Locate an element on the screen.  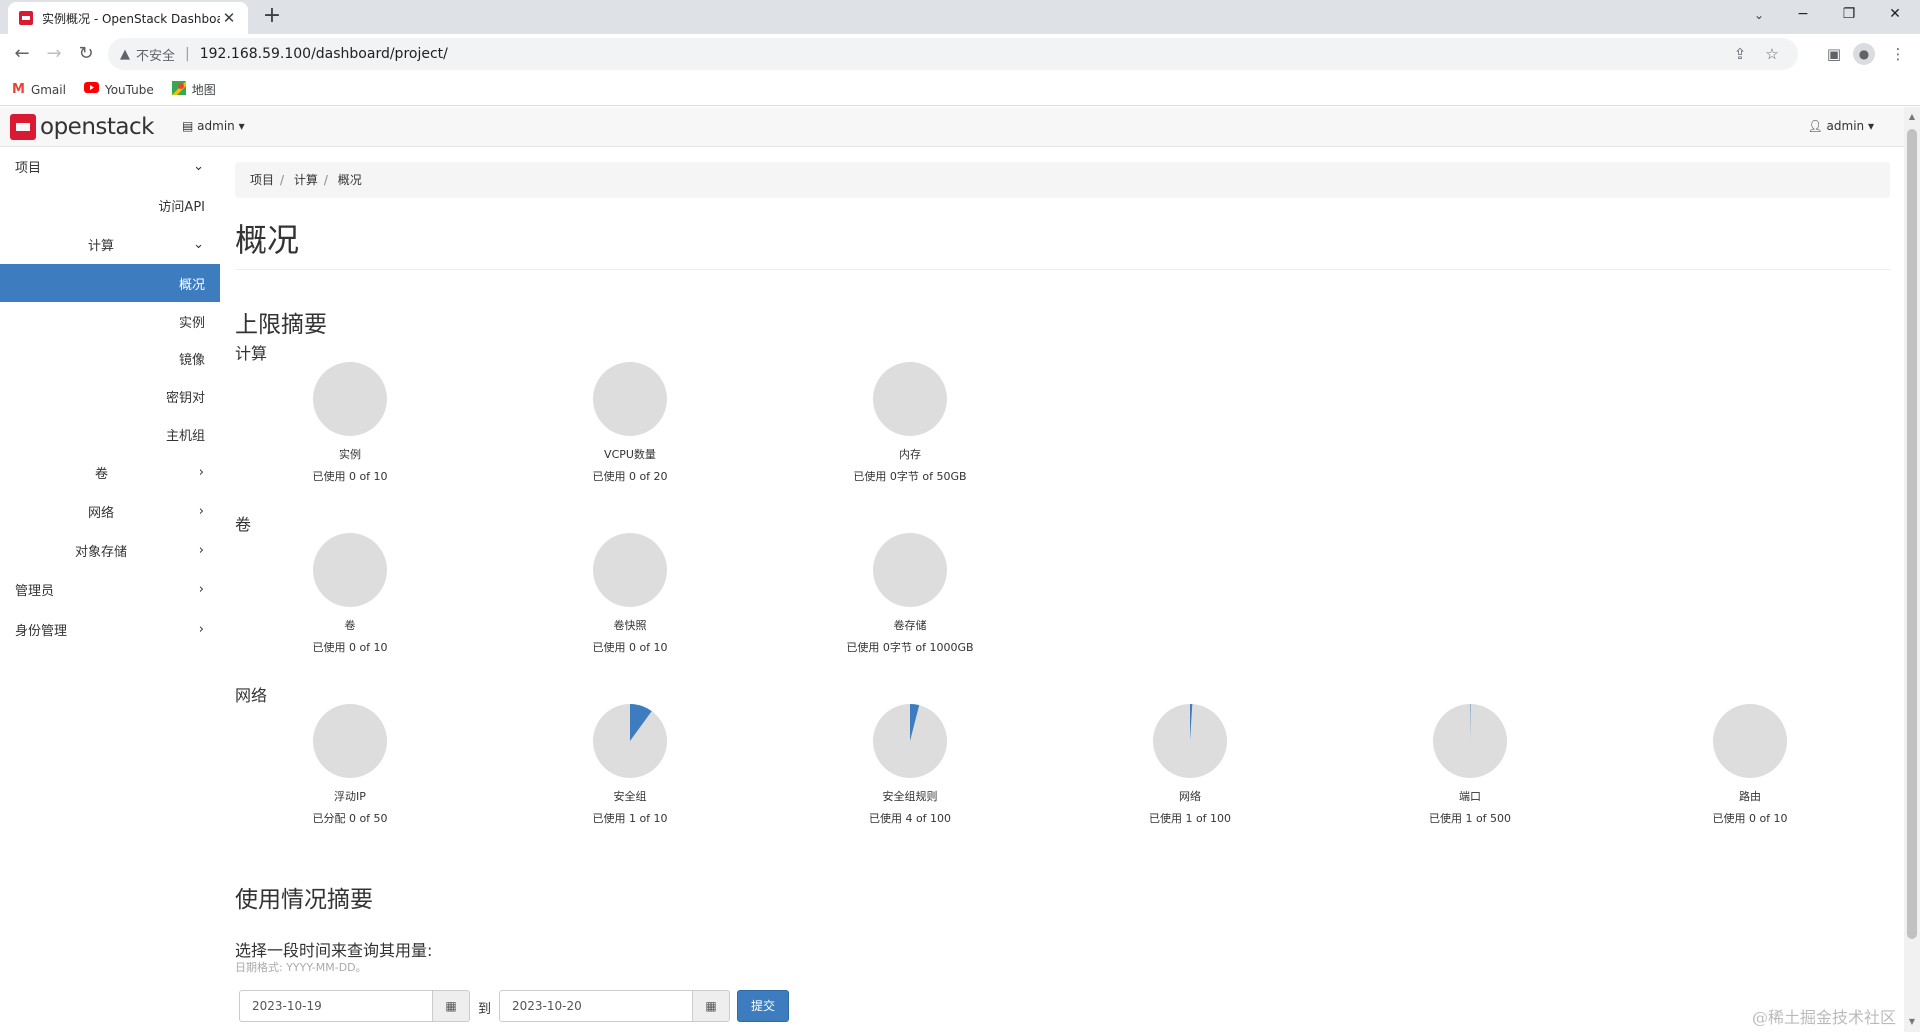
quota-pie-volume-0: 卷已使用 0 of 10 is located at coordinates (350, 594).